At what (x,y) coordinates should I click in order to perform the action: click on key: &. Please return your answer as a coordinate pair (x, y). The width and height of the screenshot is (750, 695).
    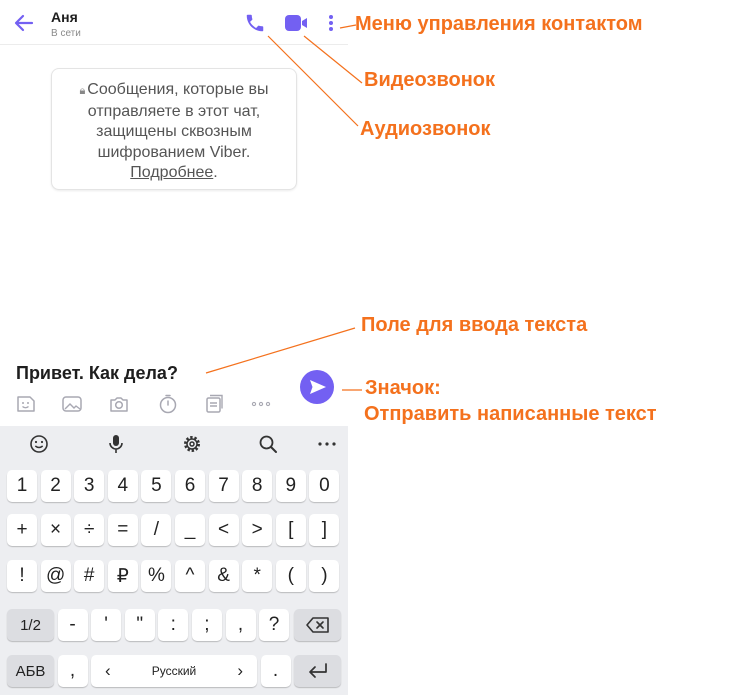
    Looking at the image, I should click on (223, 576).